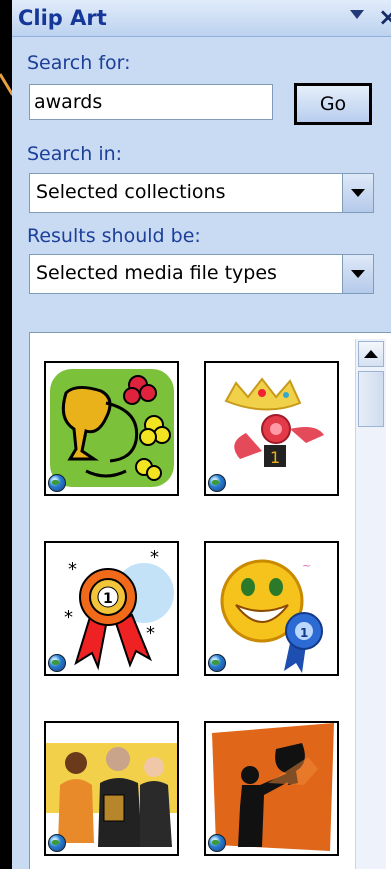  What do you see at coordinates (151, 102) in the screenshot?
I see `search-input: awards` at bounding box center [151, 102].